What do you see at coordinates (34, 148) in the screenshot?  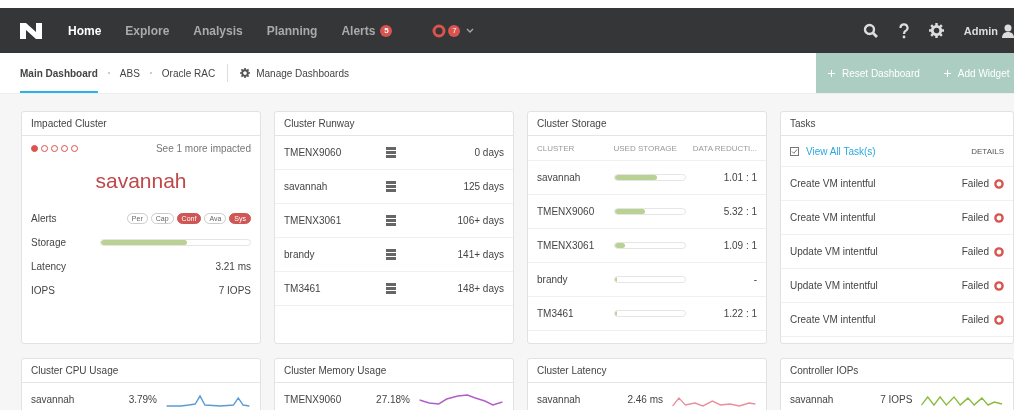 I see `page-dot` at bounding box center [34, 148].